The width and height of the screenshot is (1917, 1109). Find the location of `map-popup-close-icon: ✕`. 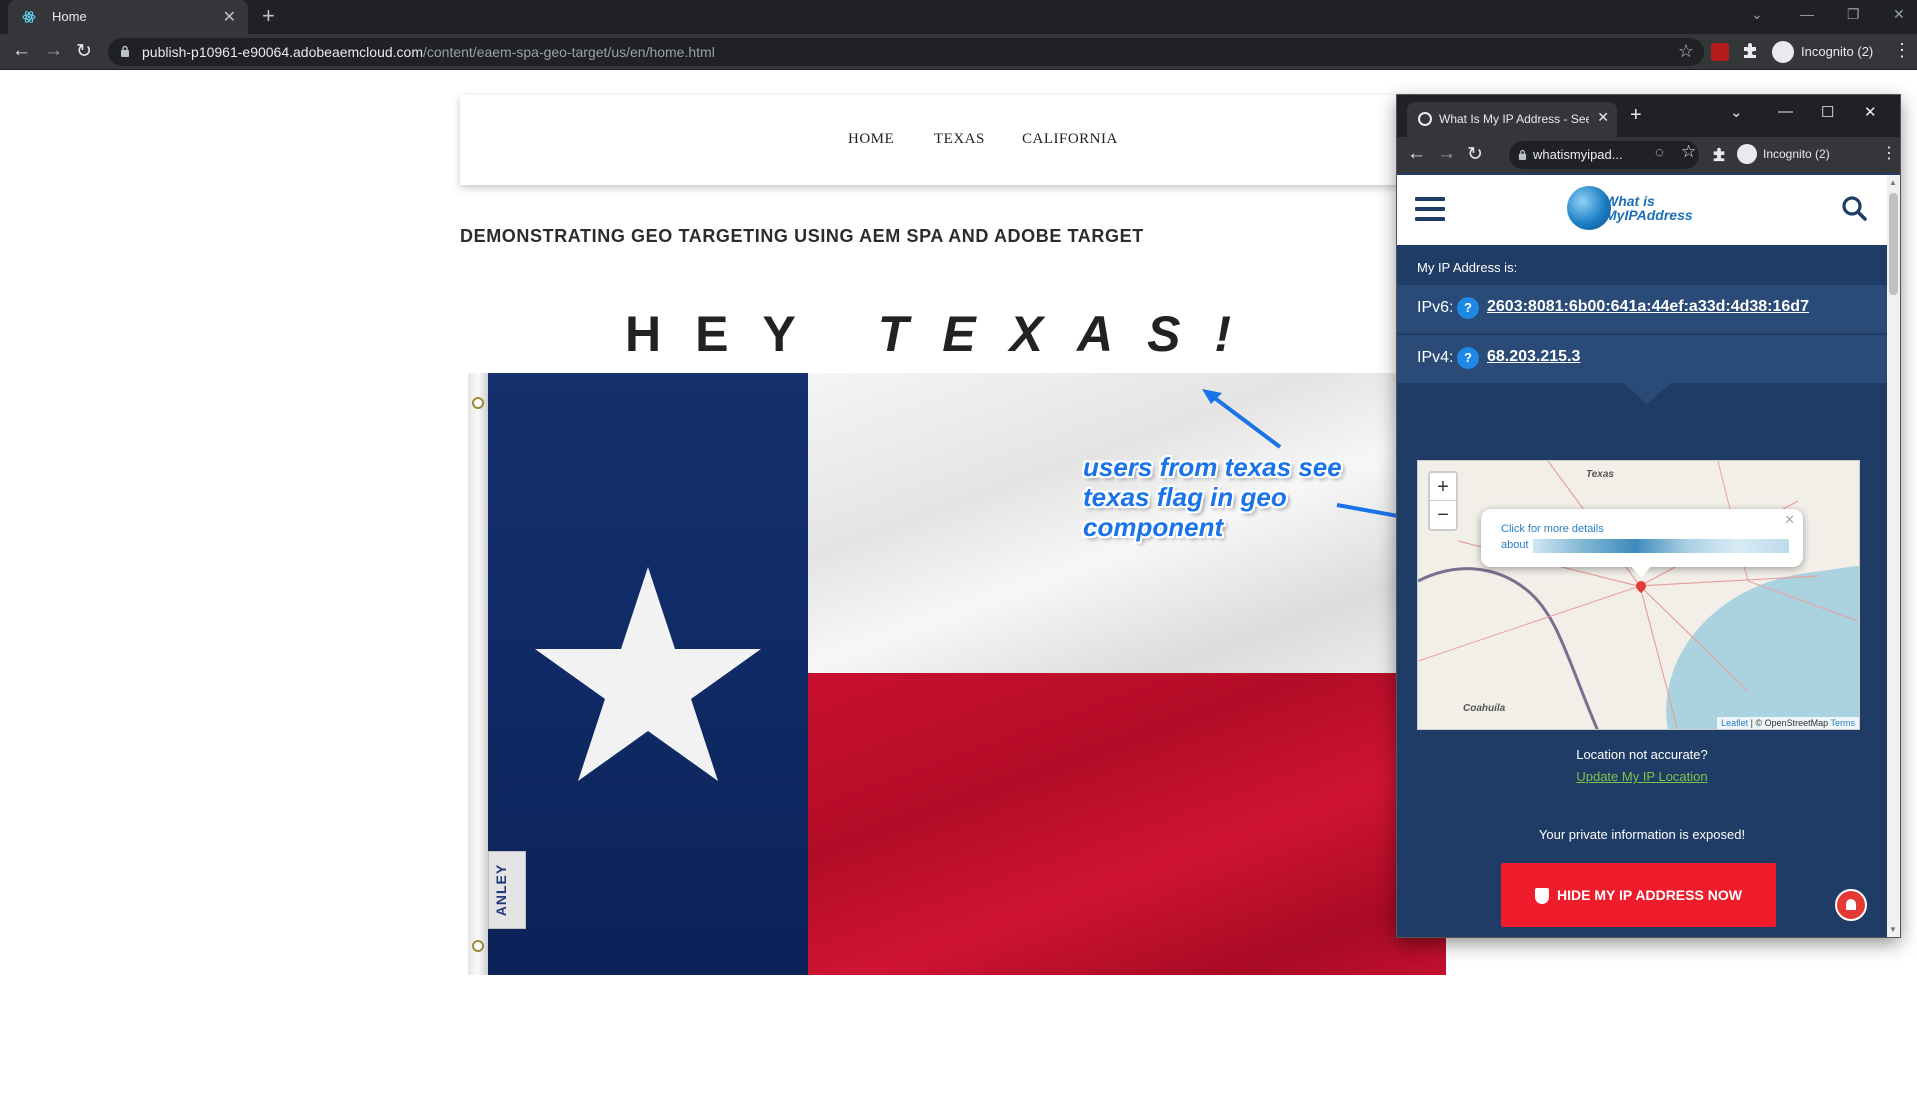

map-popup-close-icon: ✕ is located at coordinates (1789, 520).